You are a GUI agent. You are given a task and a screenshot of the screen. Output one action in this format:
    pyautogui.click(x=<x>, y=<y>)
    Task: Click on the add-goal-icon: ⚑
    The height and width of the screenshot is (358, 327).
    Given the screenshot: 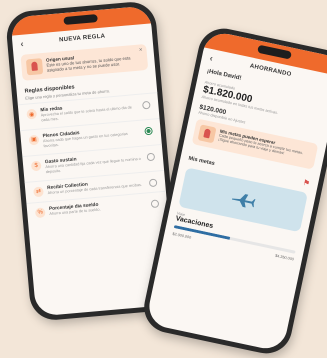 What is the action you would take?
    pyautogui.click(x=306, y=183)
    